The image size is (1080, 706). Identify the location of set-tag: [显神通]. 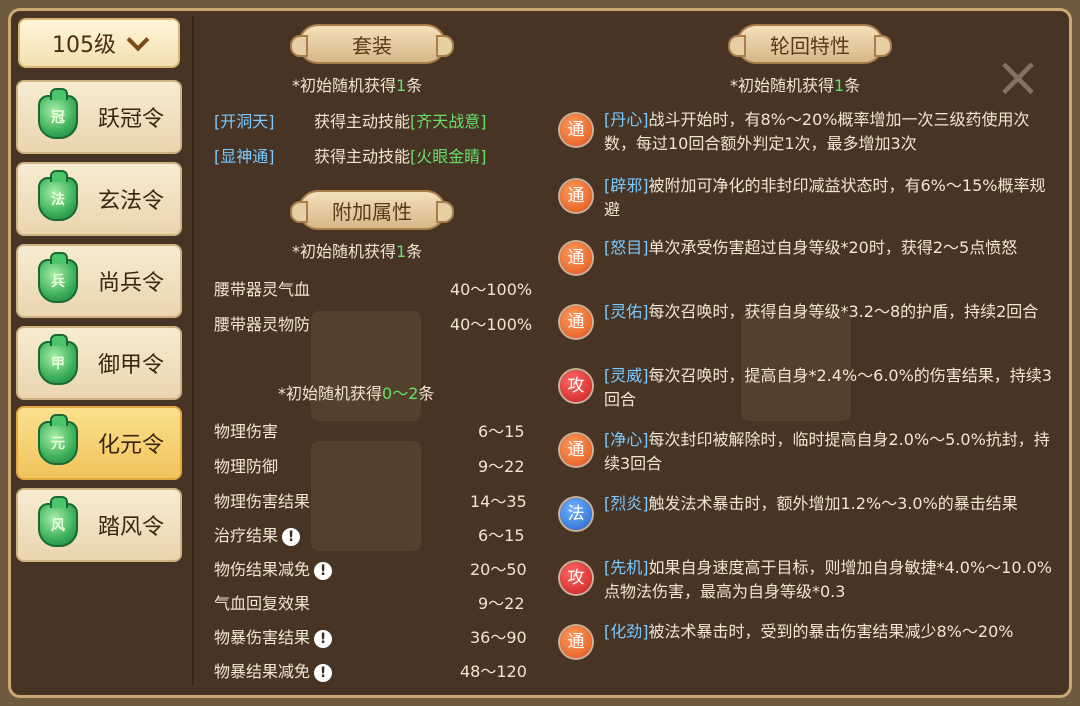
(244, 156).